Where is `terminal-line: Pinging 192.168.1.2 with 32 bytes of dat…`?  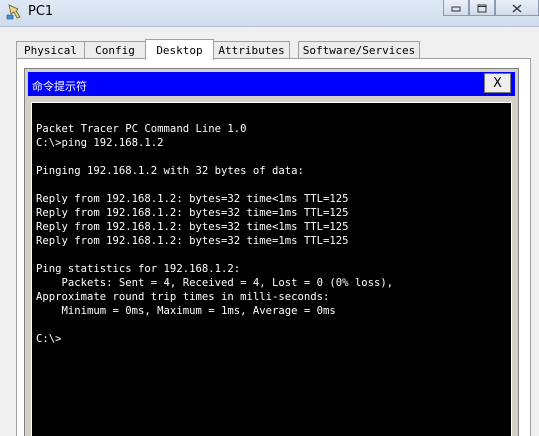 terminal-line: Pinging 192.168.1.2 with 32 bytes of dat… is located at coordinates (170, 171).